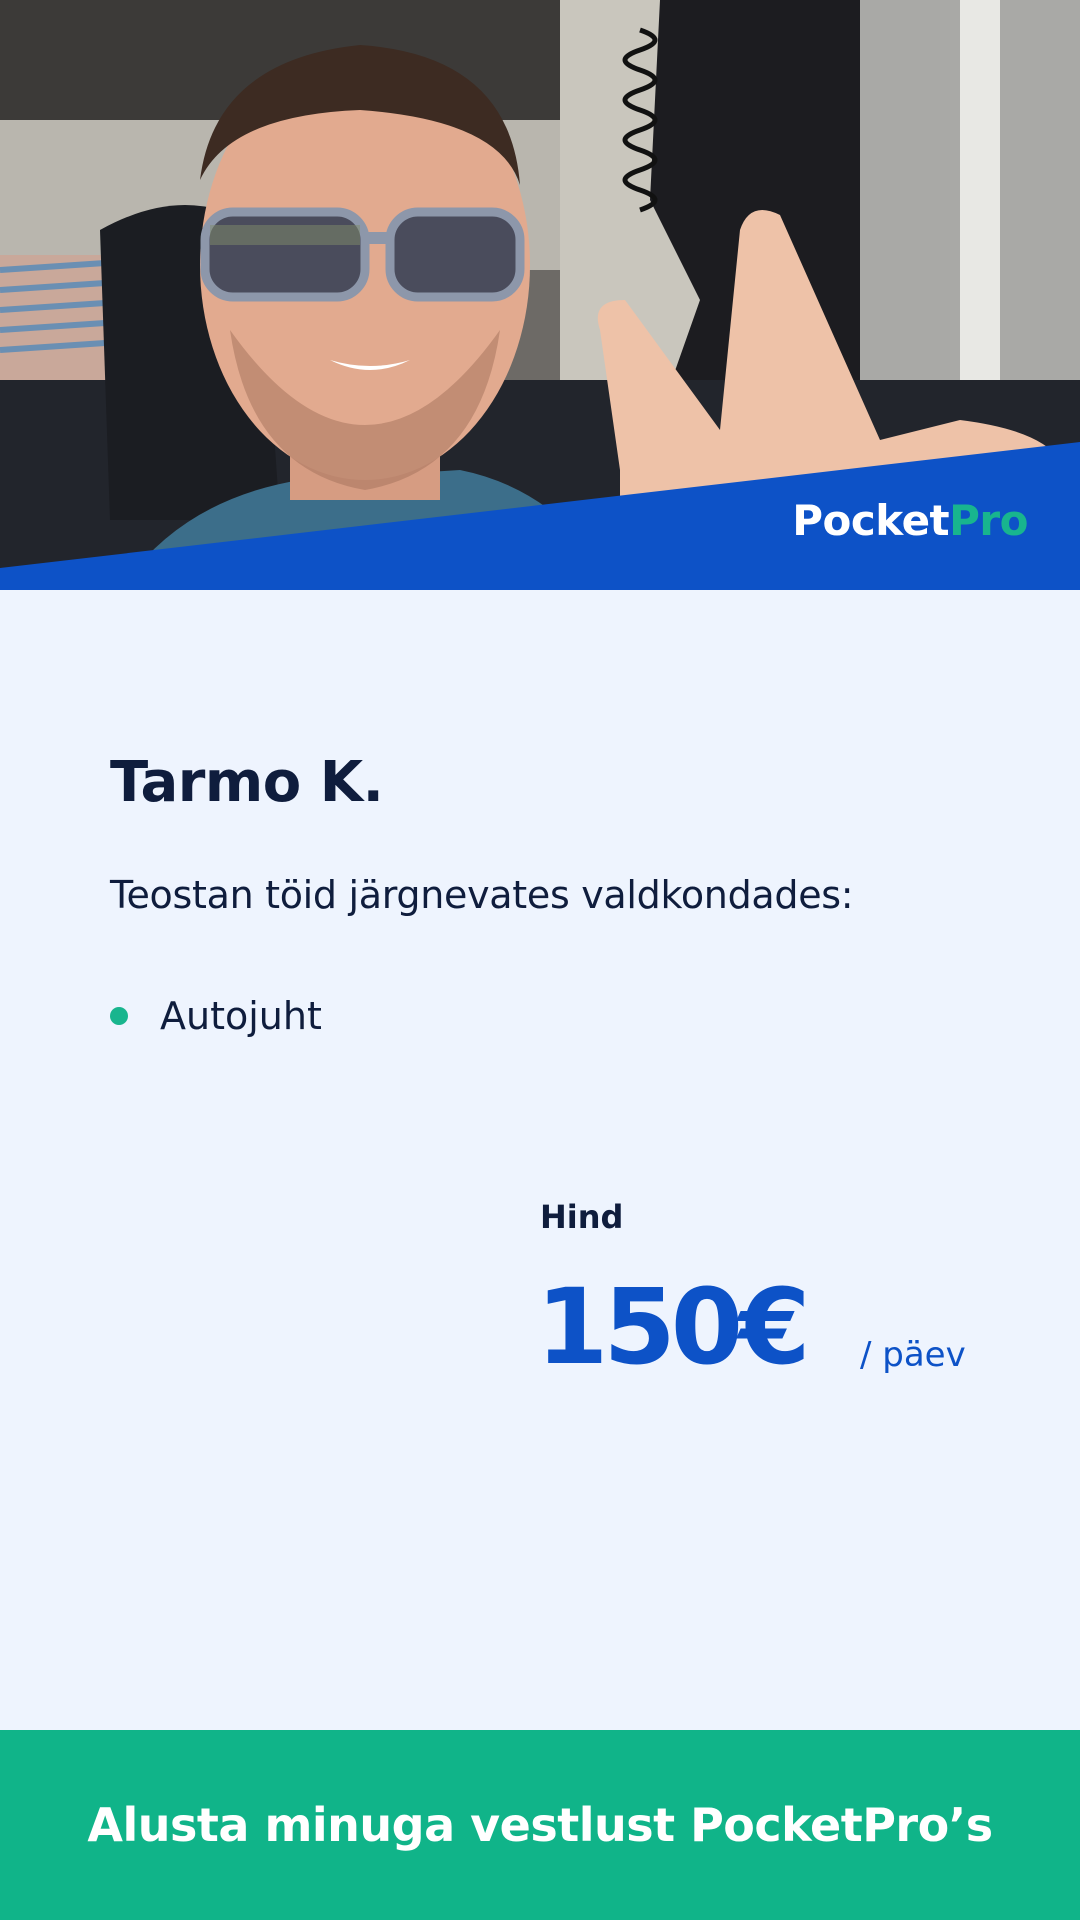 The width and height of the screenshot is (1080, 1920). What do you see at coordinates (988, 520) in the screenshot?
I see `logo-text-pro: Pro` at bounding box center [988, 520].